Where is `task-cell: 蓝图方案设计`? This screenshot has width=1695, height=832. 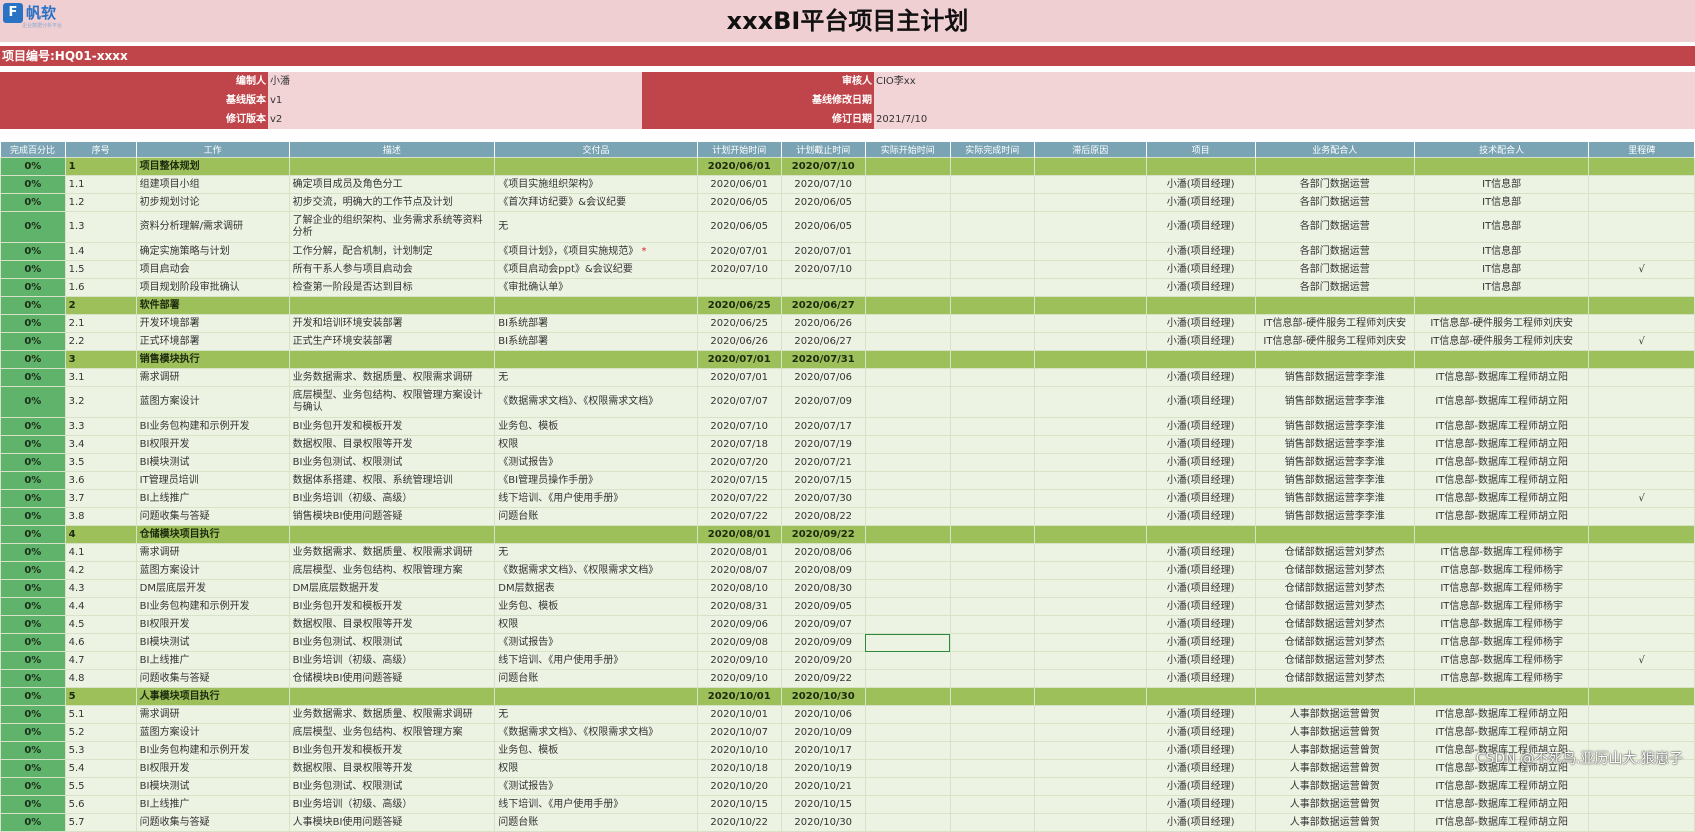 task-cell: 蓝图方案设计 is located at coordinates (212, 571).